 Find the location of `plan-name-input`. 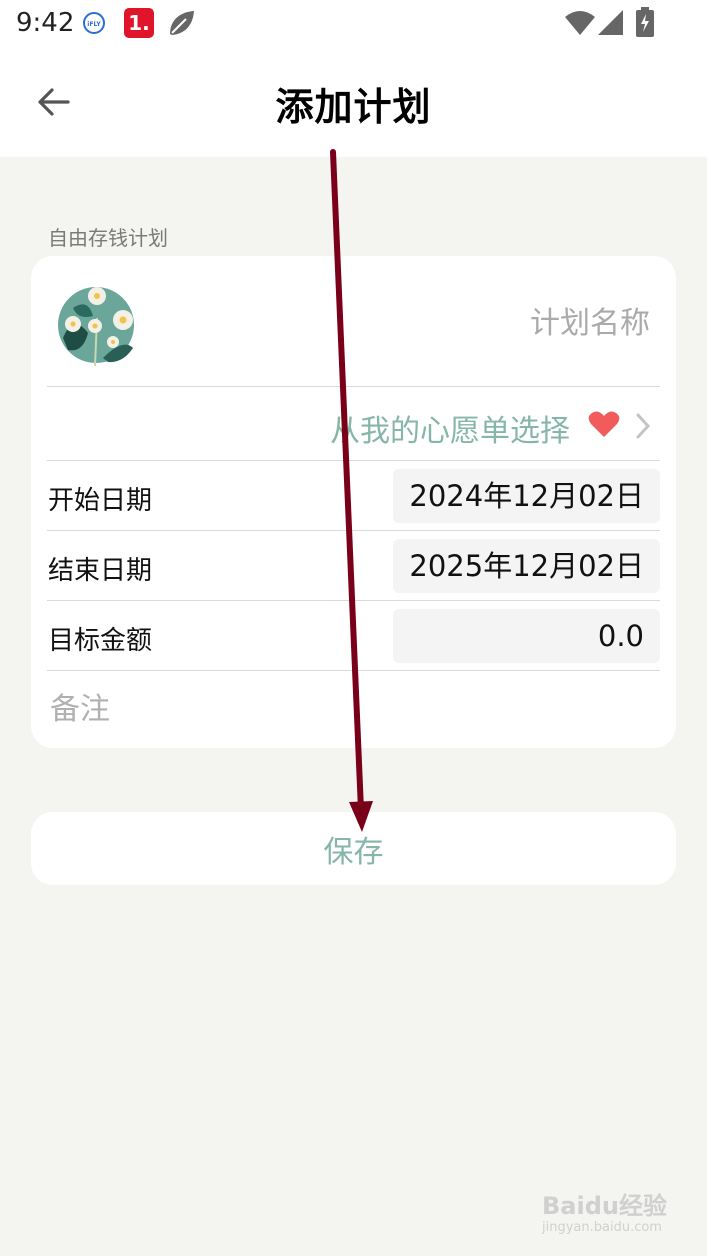

plan-name-input is located at coordinates (476, 323).